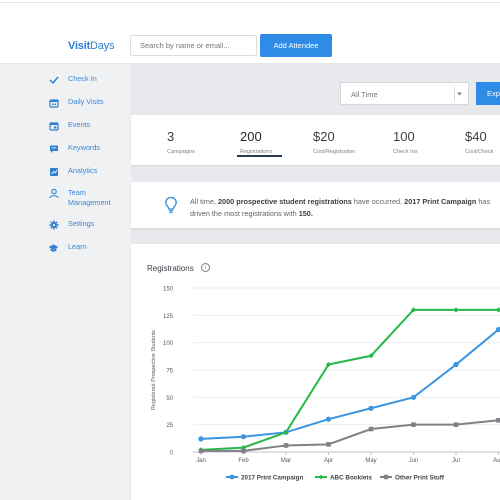 The height and width of the screenshot is (500, 500). I want to click on graduation-cap-icon, so click(53, 247).